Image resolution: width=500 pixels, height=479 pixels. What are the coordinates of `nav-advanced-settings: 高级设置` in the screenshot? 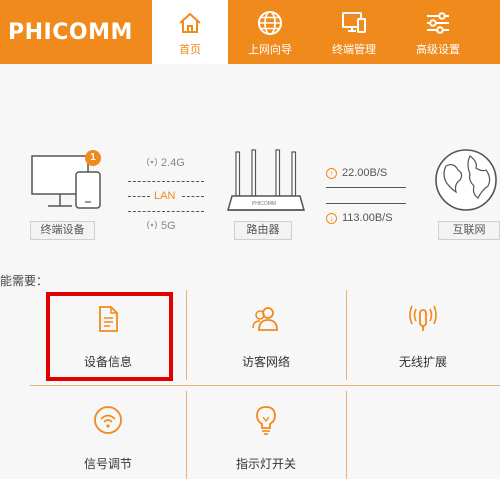 It's located at (438, 32).